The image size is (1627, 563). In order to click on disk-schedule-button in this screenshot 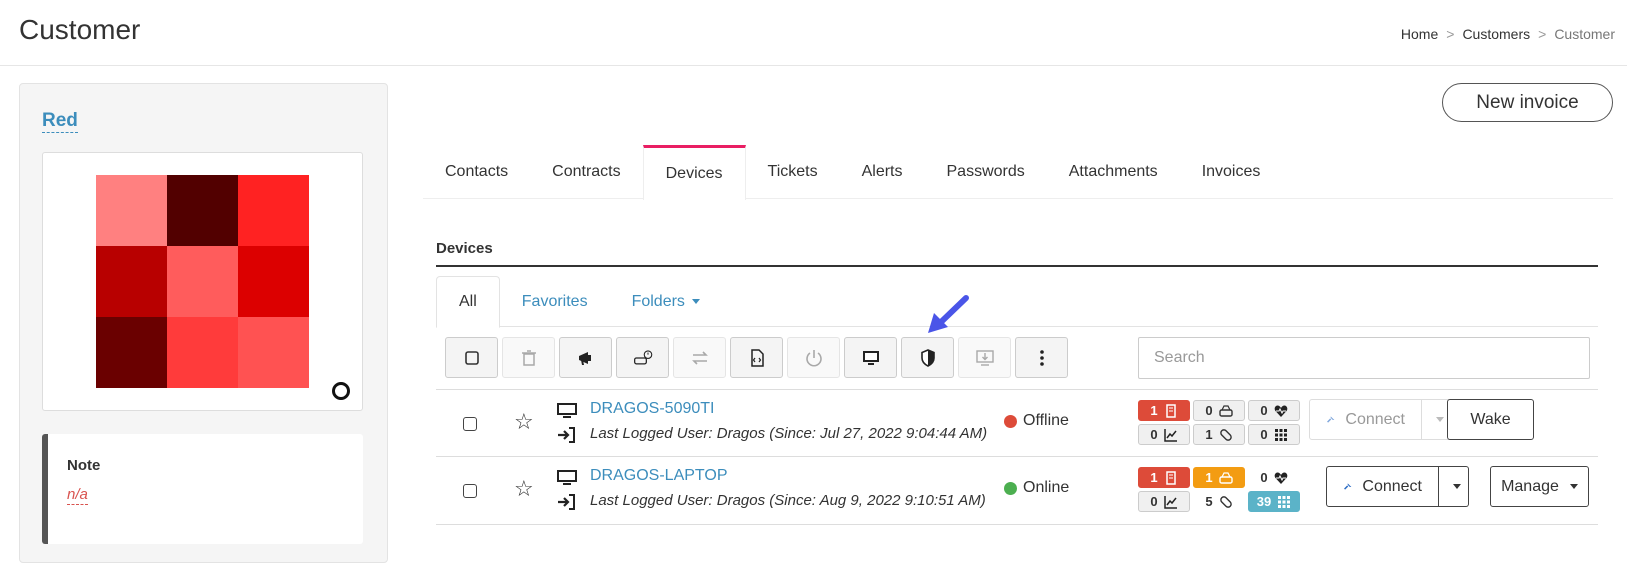, I will do `click(642, 357)`.